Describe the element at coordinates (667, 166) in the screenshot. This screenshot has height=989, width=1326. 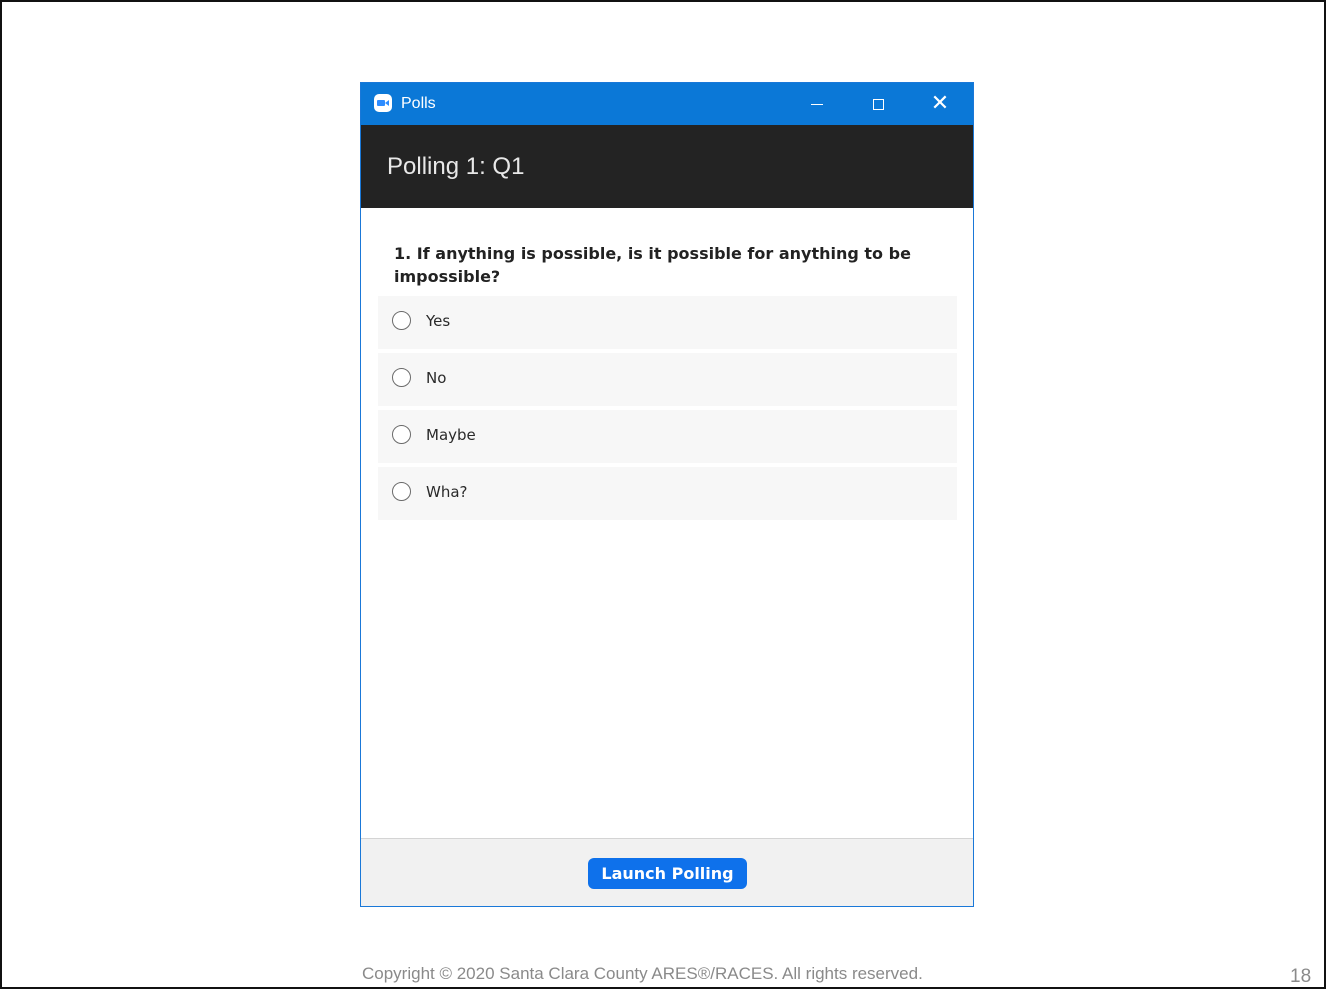
I see `poll-header: Polling 1: Q1` at that location.